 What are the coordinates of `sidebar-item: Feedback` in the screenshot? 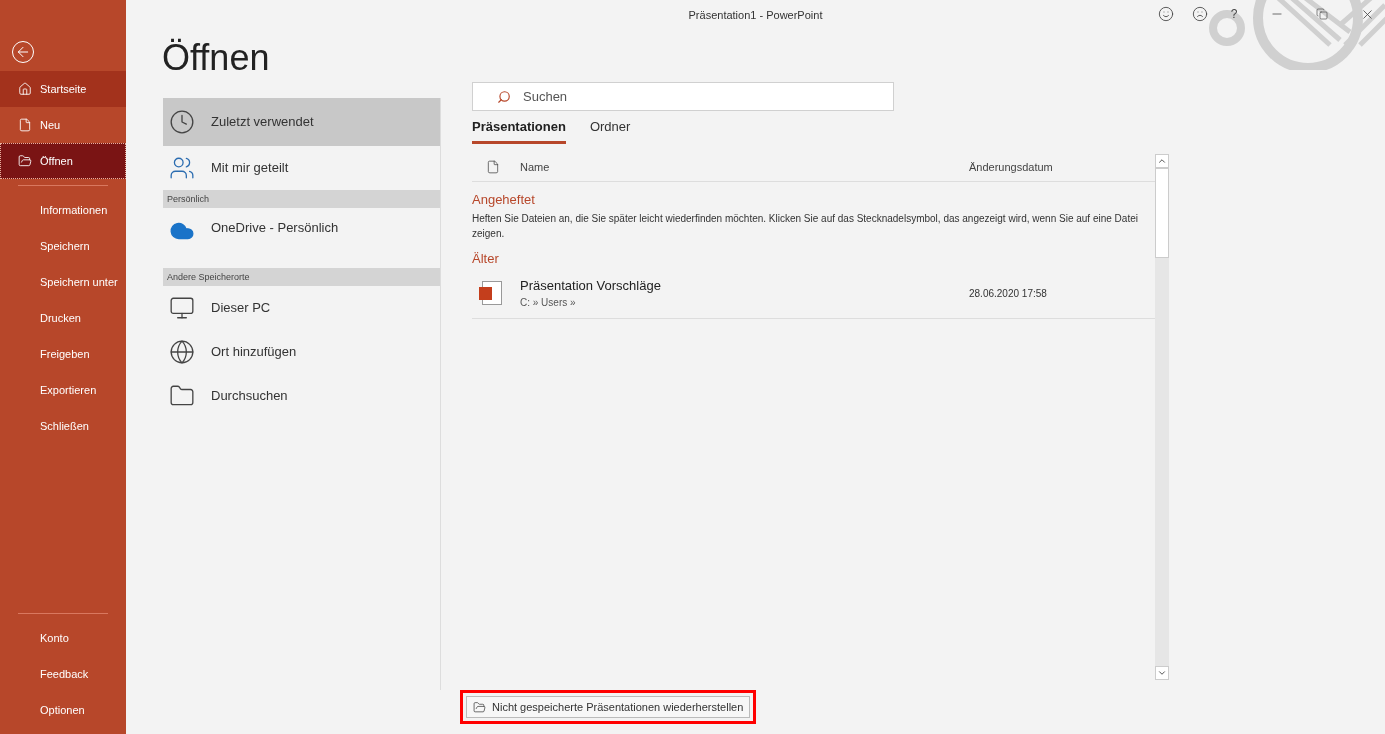 It's located at (63, 674).